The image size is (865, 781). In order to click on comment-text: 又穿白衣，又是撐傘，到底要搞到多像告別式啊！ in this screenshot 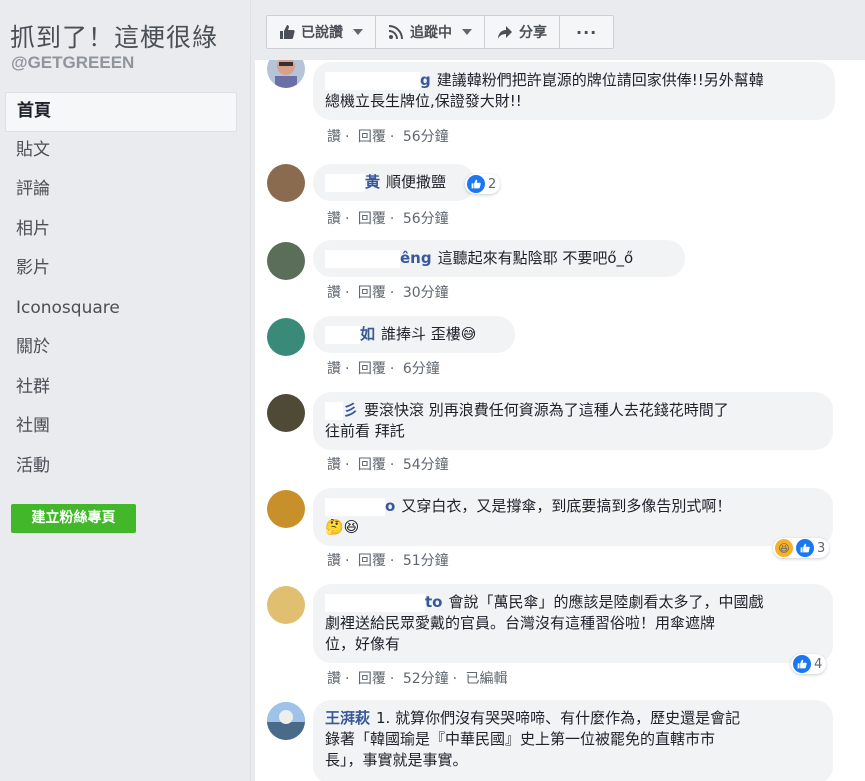, I will do `click(566, 506)`.